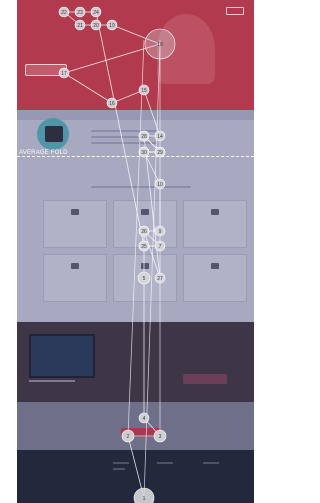 This screenshot has height=503, width=320. I want to click on fixation-label: 9, so click(160, 232).